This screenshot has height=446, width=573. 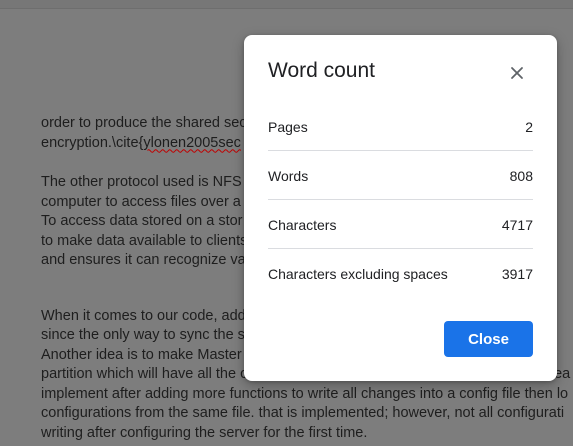 What do you see at coordinates (358, 274) in the screenshot?
I see `stat-label: Characters excluding spaces` at bounding box center [358, 274].